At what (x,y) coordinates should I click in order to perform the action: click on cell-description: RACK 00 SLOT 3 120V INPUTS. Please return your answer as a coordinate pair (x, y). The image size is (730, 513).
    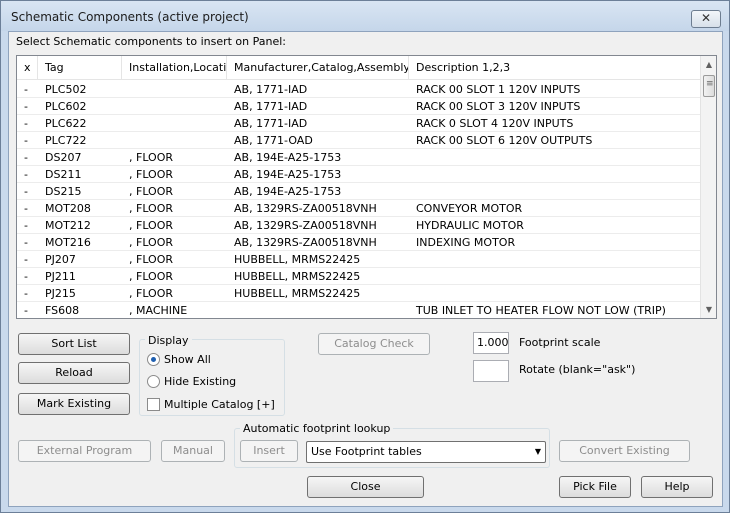
    Looking at the image, I should click on (498, 106).